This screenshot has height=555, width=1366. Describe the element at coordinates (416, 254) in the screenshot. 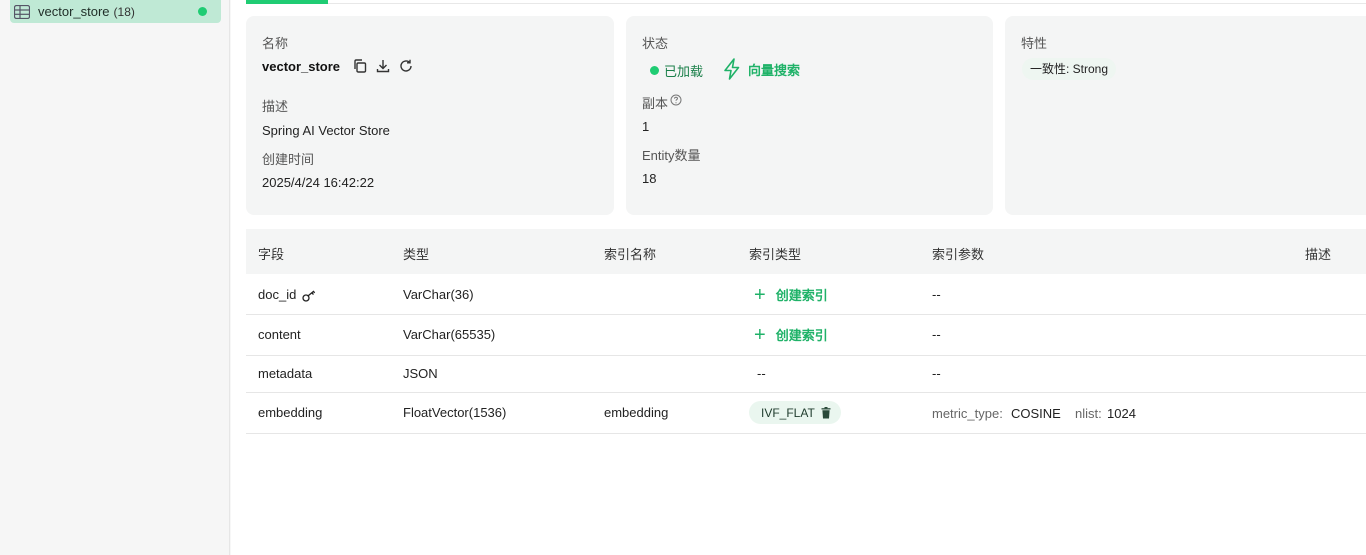

I see `header-type: 类型` at that location.